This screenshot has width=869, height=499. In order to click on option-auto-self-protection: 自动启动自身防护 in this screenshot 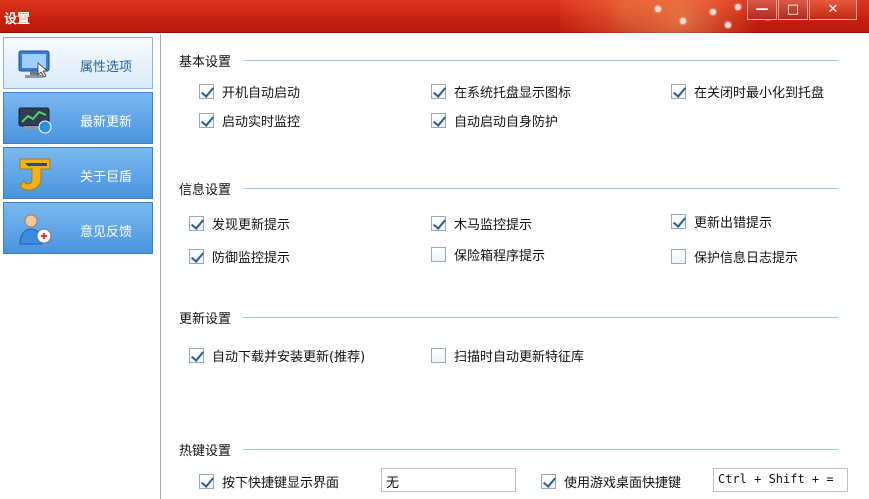, I will do `click(495, 120)`.